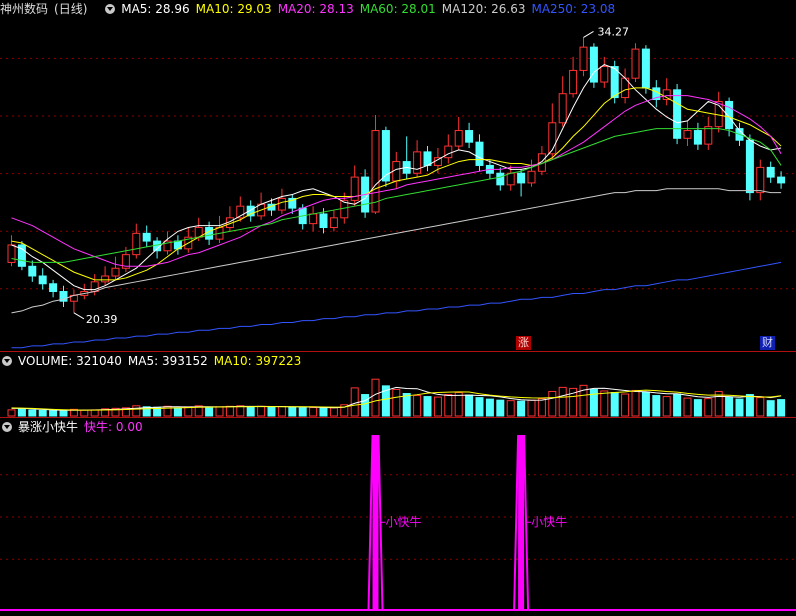 Image resolution: width=796 pixels, height=616 pixels. What do you see at coordinates (257, 361) in the screenshot?
I see `volume-ma10: MA10: 397223` at bounding box center [257, 361].